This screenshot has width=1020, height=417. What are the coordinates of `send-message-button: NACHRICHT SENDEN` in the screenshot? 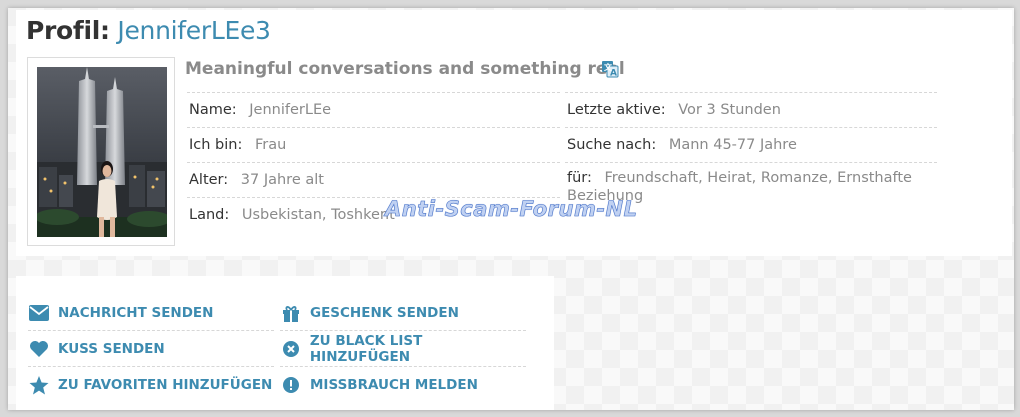 It's located at (151, 313).